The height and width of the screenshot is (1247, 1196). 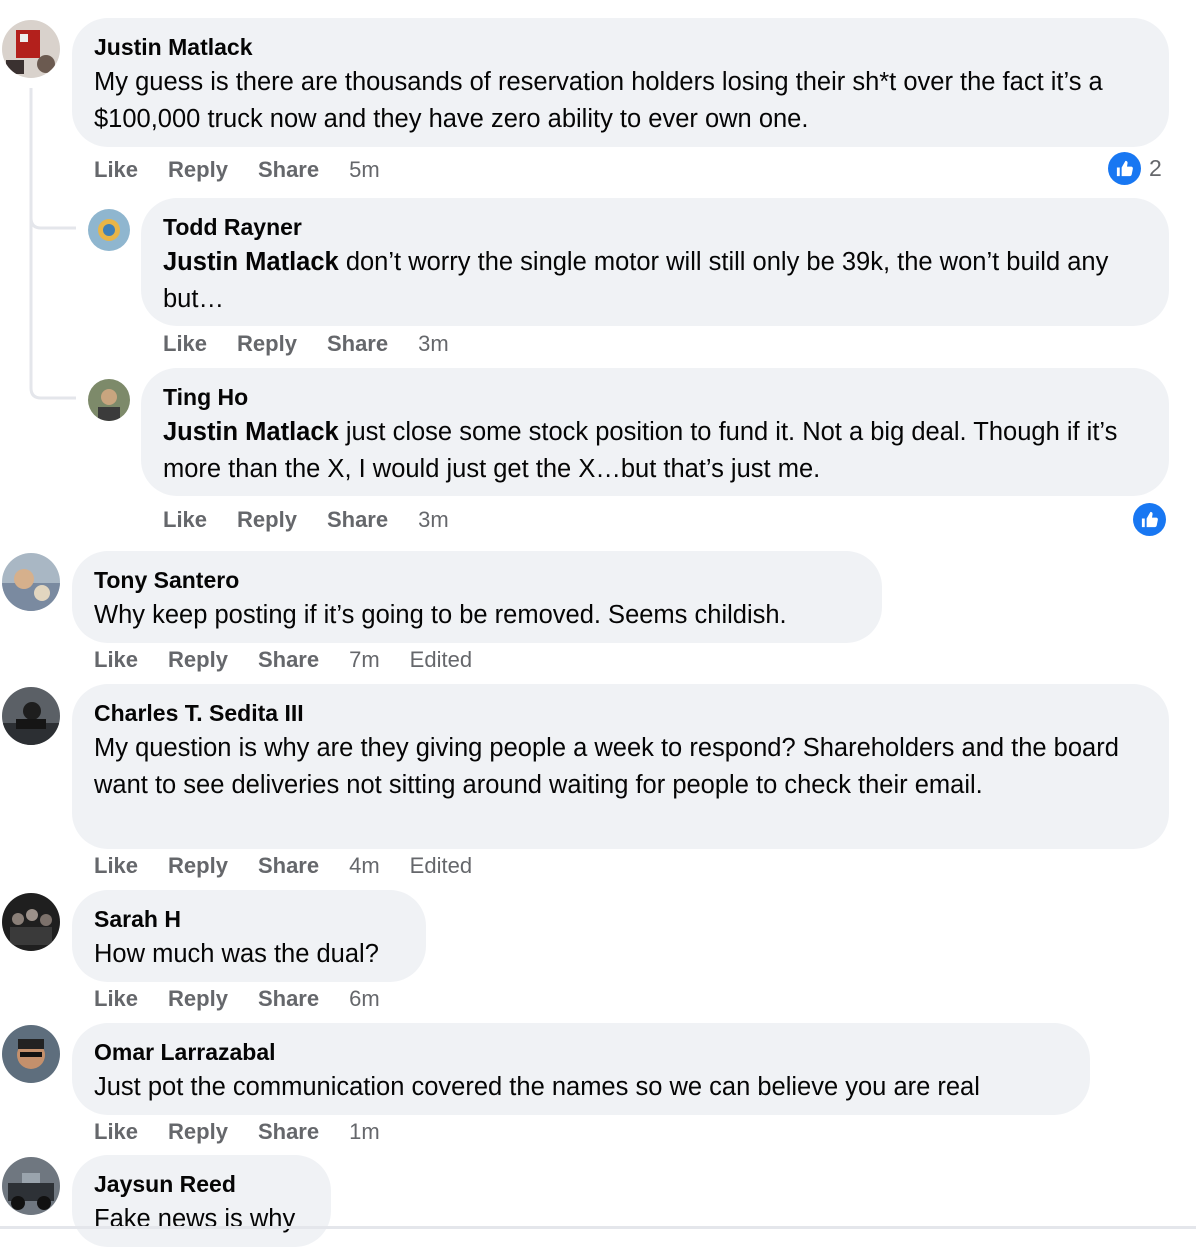 What do you see at coordinates (236, 954) in the screenshot?
I see `comment-text: How much was the dual?` at bounding box center [236, 954].